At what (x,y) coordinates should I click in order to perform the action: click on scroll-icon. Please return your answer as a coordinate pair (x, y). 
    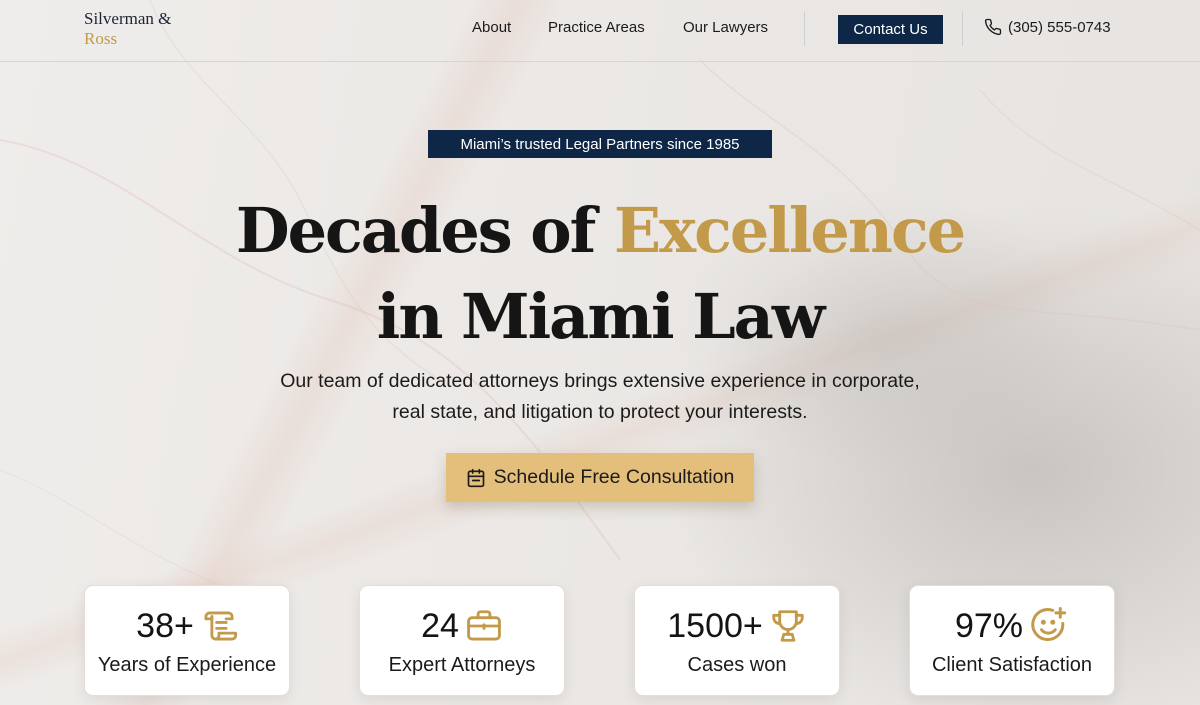
    Looking at the image, I should click on (219, 626).